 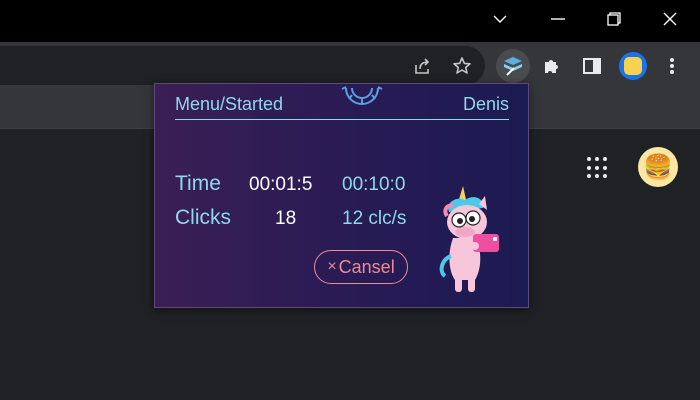 What do you see at coordinates (558, 19) in the screenshot?
I see `minimize-icon` at bounding box center [558, 19].